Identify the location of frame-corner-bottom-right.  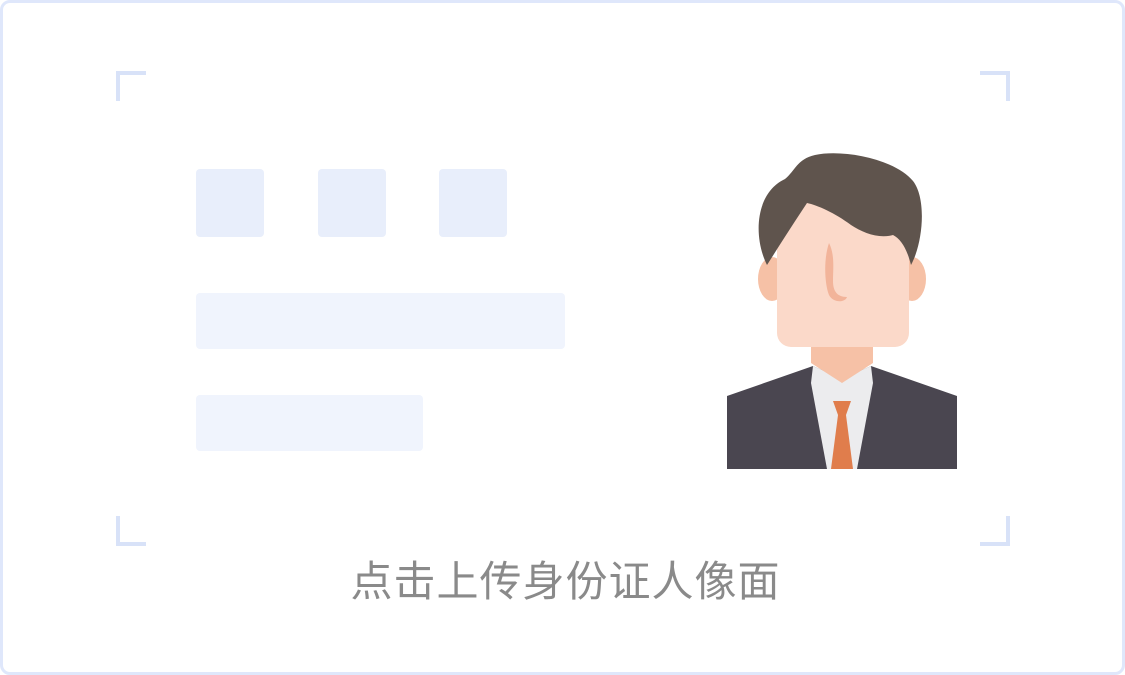
(995, 531).